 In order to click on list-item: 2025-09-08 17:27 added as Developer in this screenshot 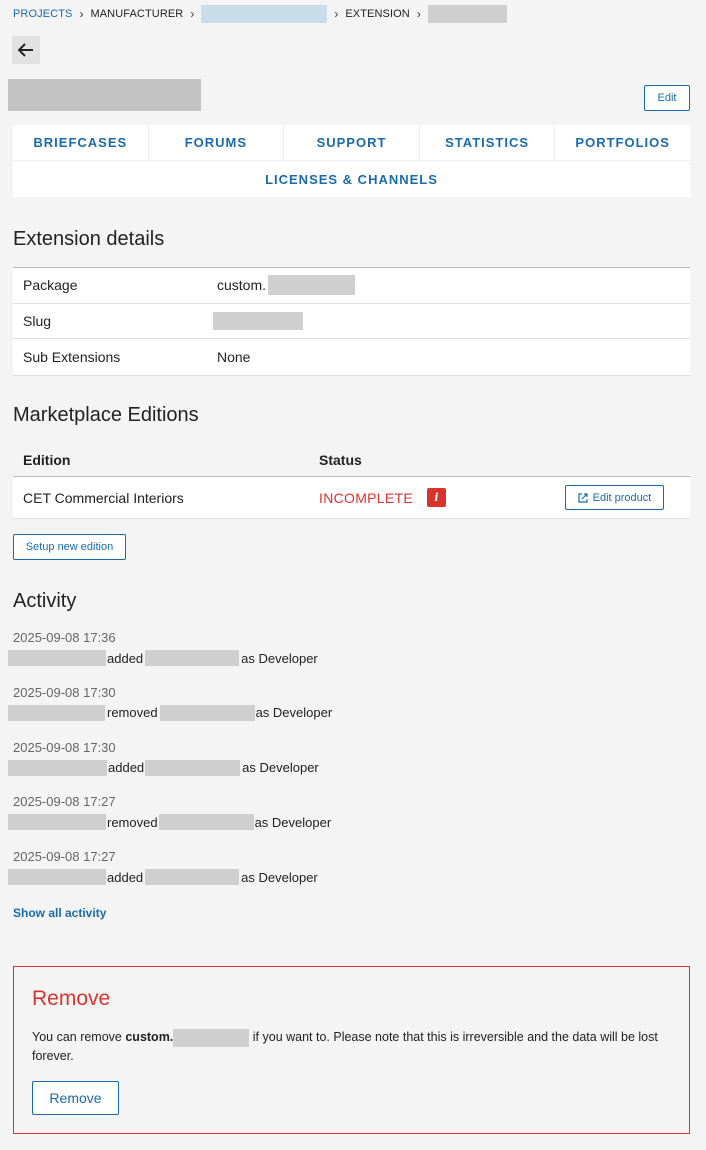, I will do `click(348, 876)`.